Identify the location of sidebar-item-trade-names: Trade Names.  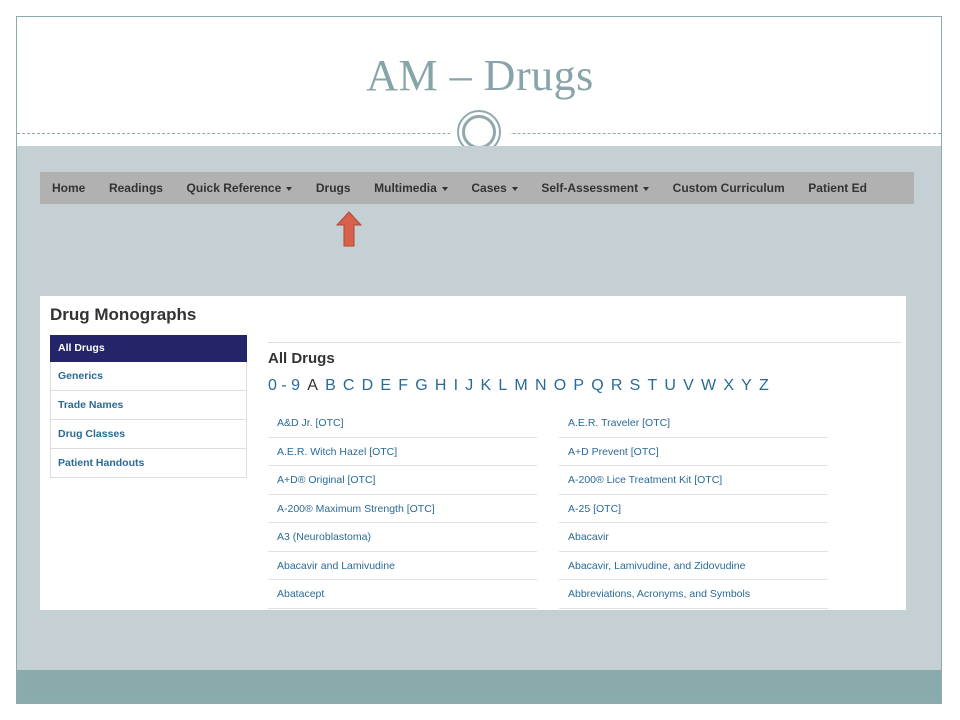
(148, 405).